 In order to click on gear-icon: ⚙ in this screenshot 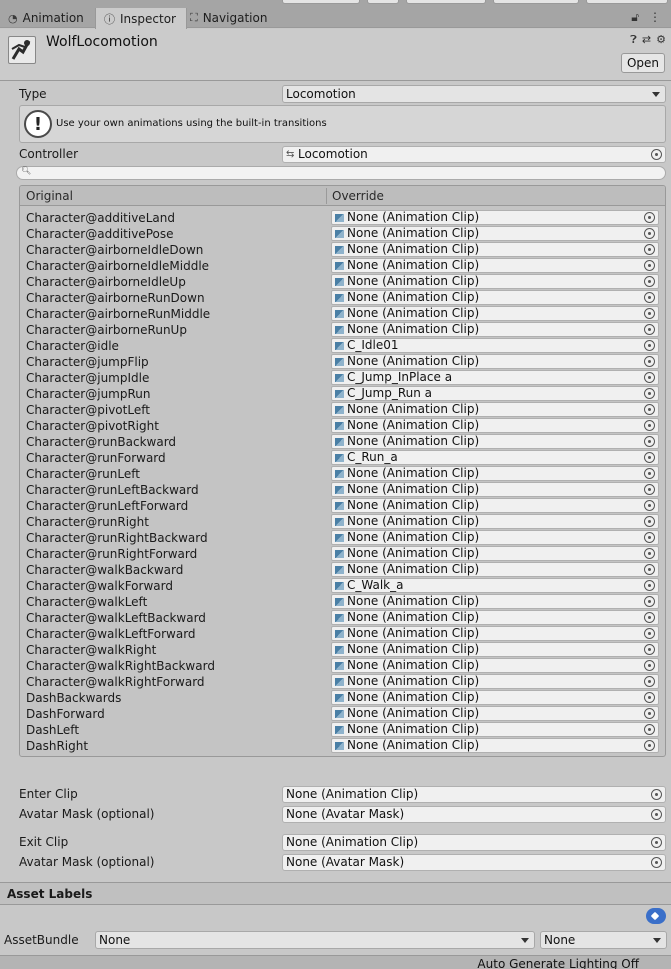, I will do `click(661, 40)`.